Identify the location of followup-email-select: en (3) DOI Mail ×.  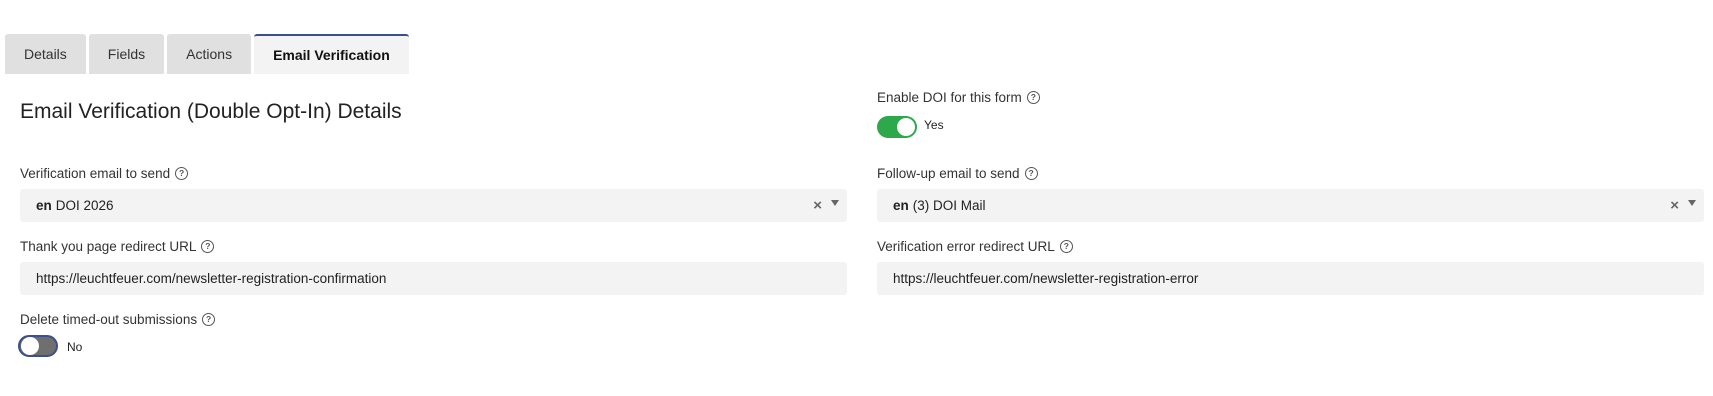
(1290, 205).